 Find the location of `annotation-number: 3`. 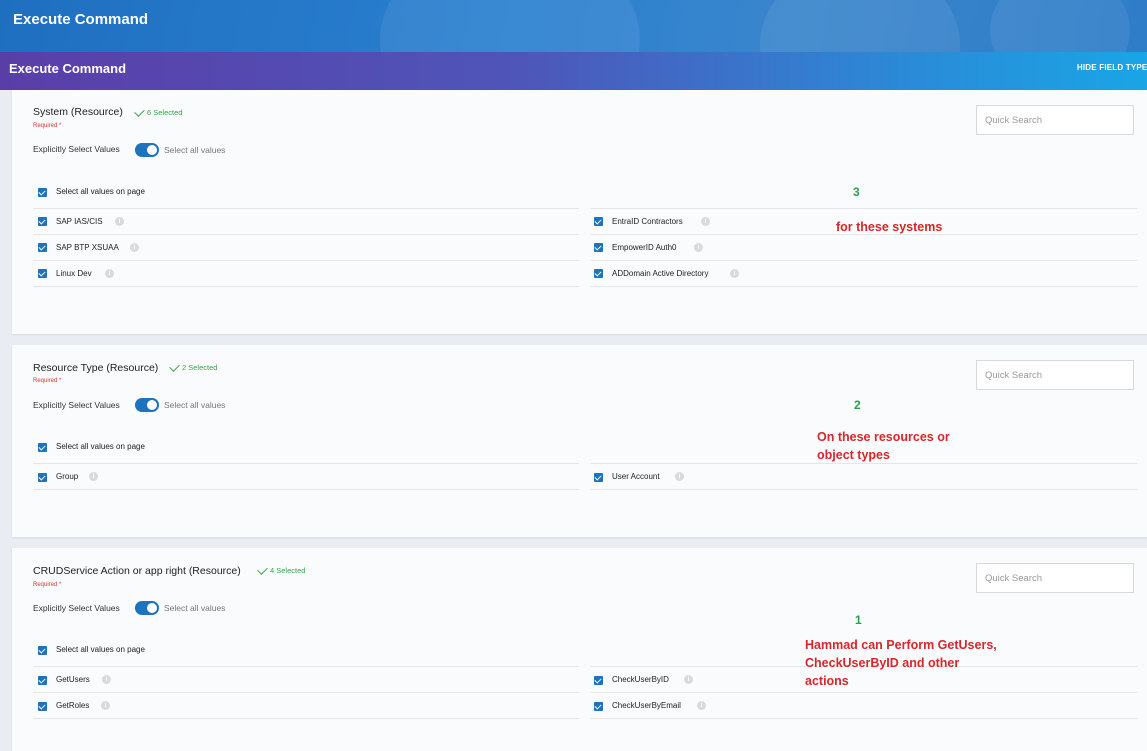

annotation-number: 3 is located at coordinates (856, 192).